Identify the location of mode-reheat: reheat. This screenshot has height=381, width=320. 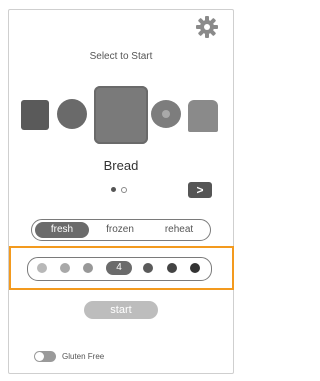
(179, 230).